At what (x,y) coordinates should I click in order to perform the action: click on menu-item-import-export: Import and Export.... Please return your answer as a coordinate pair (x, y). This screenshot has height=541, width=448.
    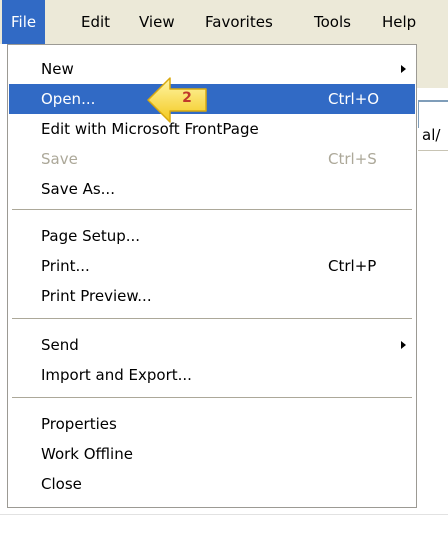
    Looking at the image, I should click on (212, 375).